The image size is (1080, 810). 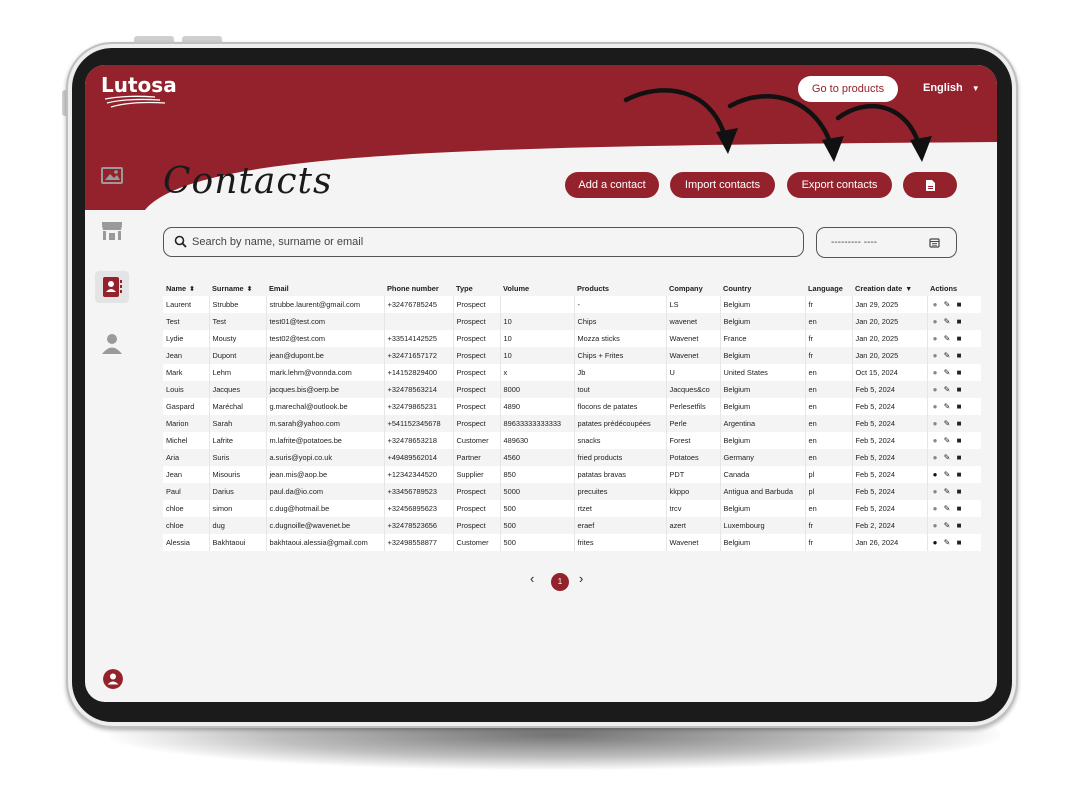 What do you see at coordinates (879, 127) in the screenshot?
I see `arrow-to-file` at bounding box center [879, 127].